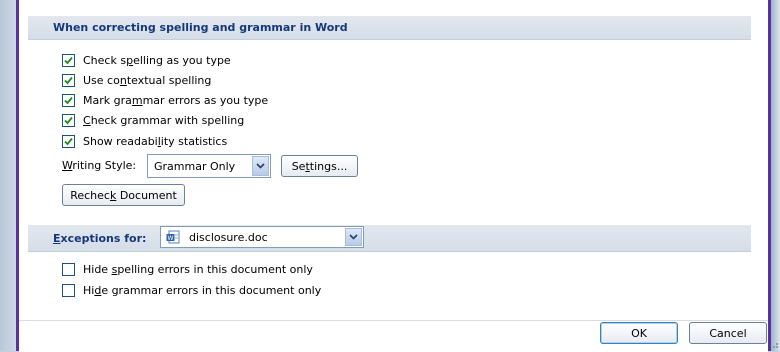  I want to click on word-document-icon: W, so click(173, 237).